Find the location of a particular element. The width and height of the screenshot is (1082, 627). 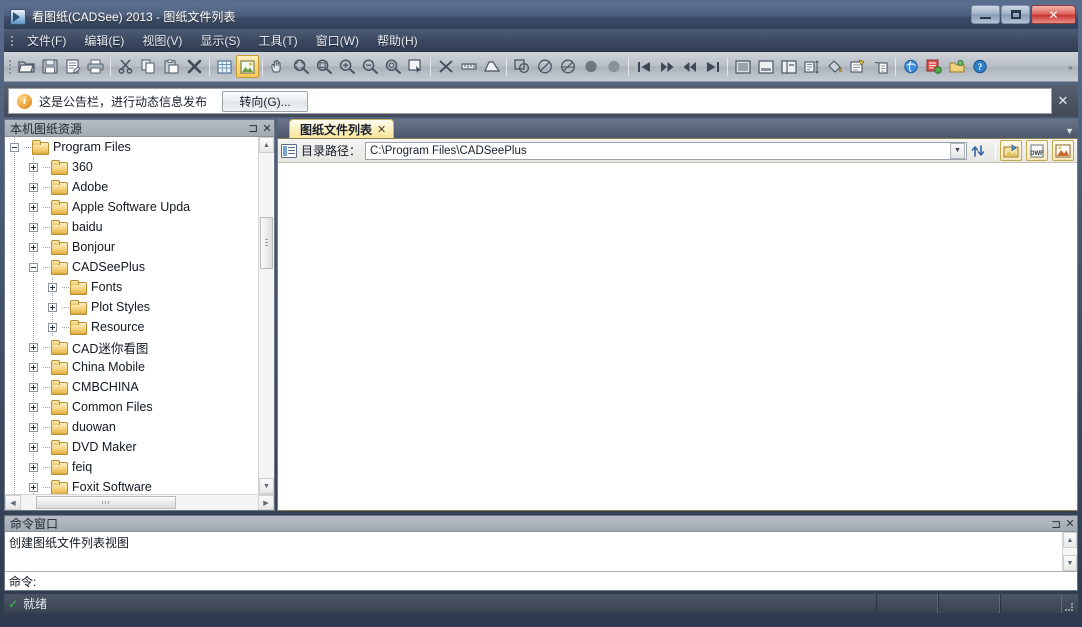

command-scroll-track is located at coordinates (1070, 551).